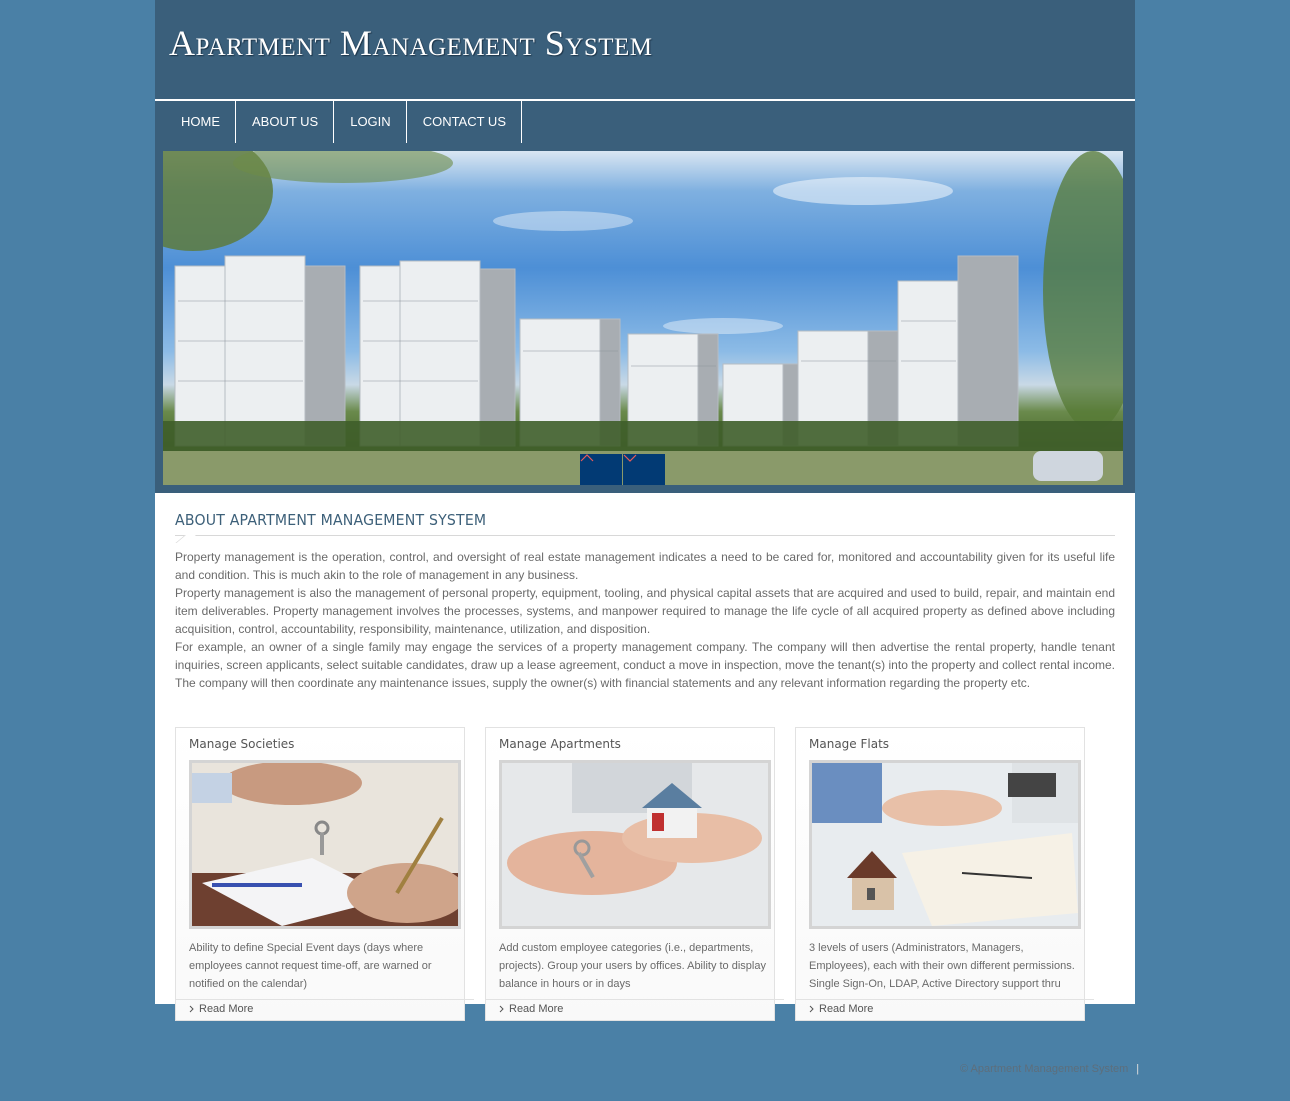 This screenshot has width=1290, height=1101. What do you see at coordinates (560, 744) in the screenshot?
I see `card-title: Manage Apartments` at bounding box center [560, 744].